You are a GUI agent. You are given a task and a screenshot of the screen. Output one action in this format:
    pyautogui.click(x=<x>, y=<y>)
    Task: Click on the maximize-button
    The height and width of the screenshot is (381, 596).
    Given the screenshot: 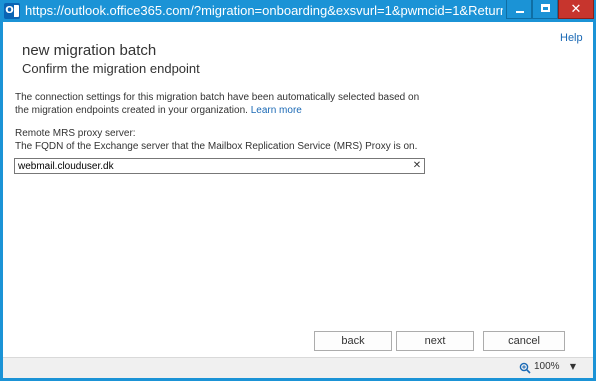 What is the action you would take?
    pyautogui.click(x=545, y=9)
    